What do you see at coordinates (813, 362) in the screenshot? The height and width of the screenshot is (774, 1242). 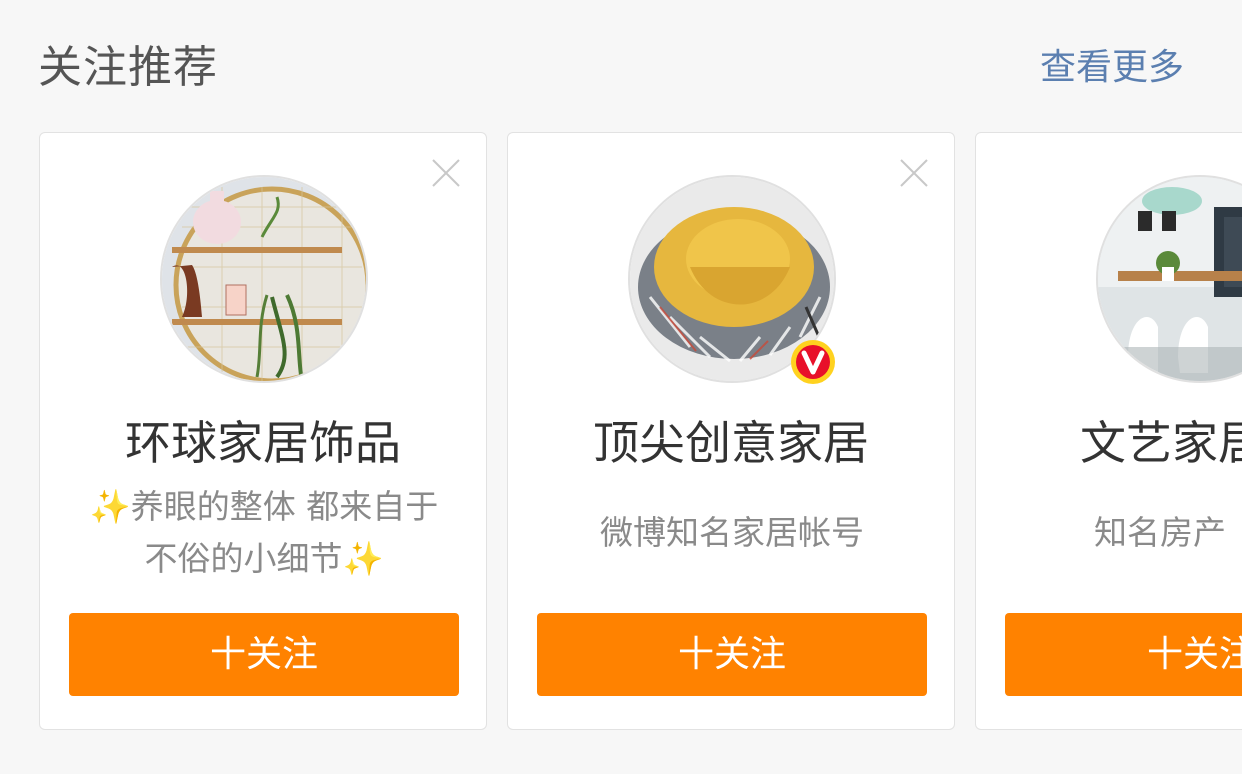 I see `verified-v-icon` at bounding box center [813, 362].